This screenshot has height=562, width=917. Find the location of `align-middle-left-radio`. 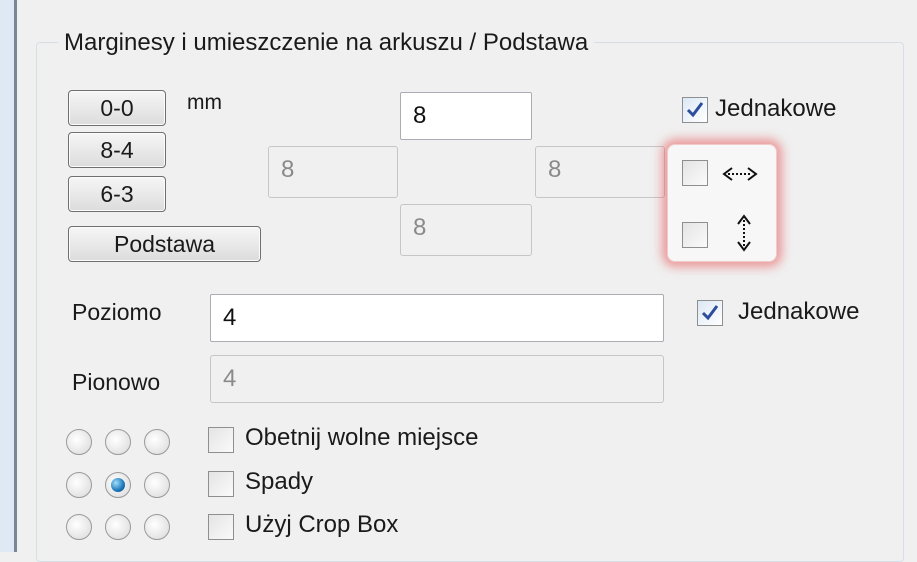

align-middle-left-radio is located at coordinates (79, 485).